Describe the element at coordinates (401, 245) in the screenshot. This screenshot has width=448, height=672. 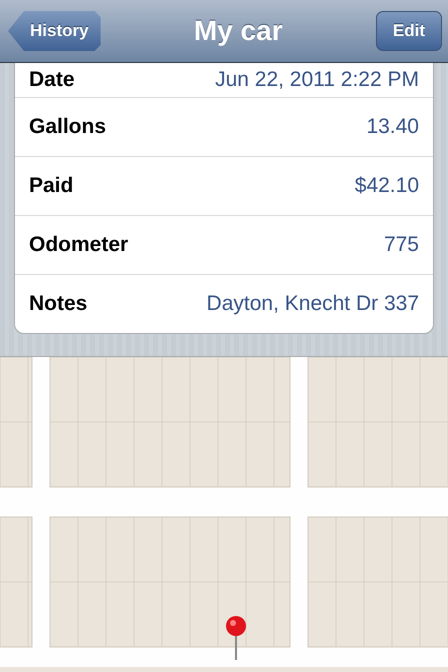
I see `field-value: 775` at that location.